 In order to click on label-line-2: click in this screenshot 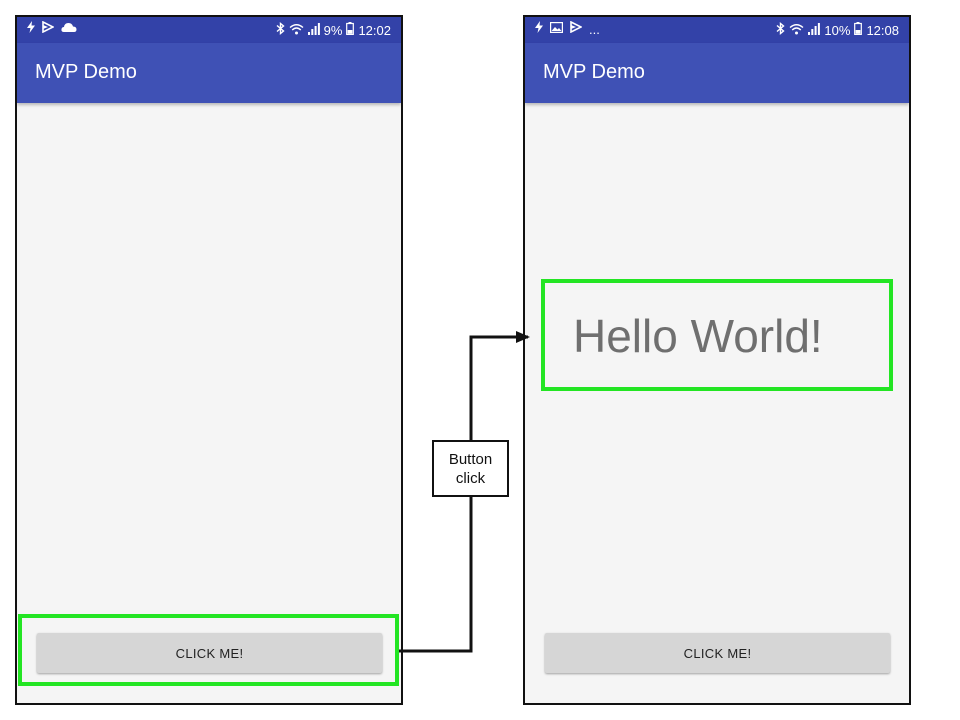, I will do `click(470, 478)`.